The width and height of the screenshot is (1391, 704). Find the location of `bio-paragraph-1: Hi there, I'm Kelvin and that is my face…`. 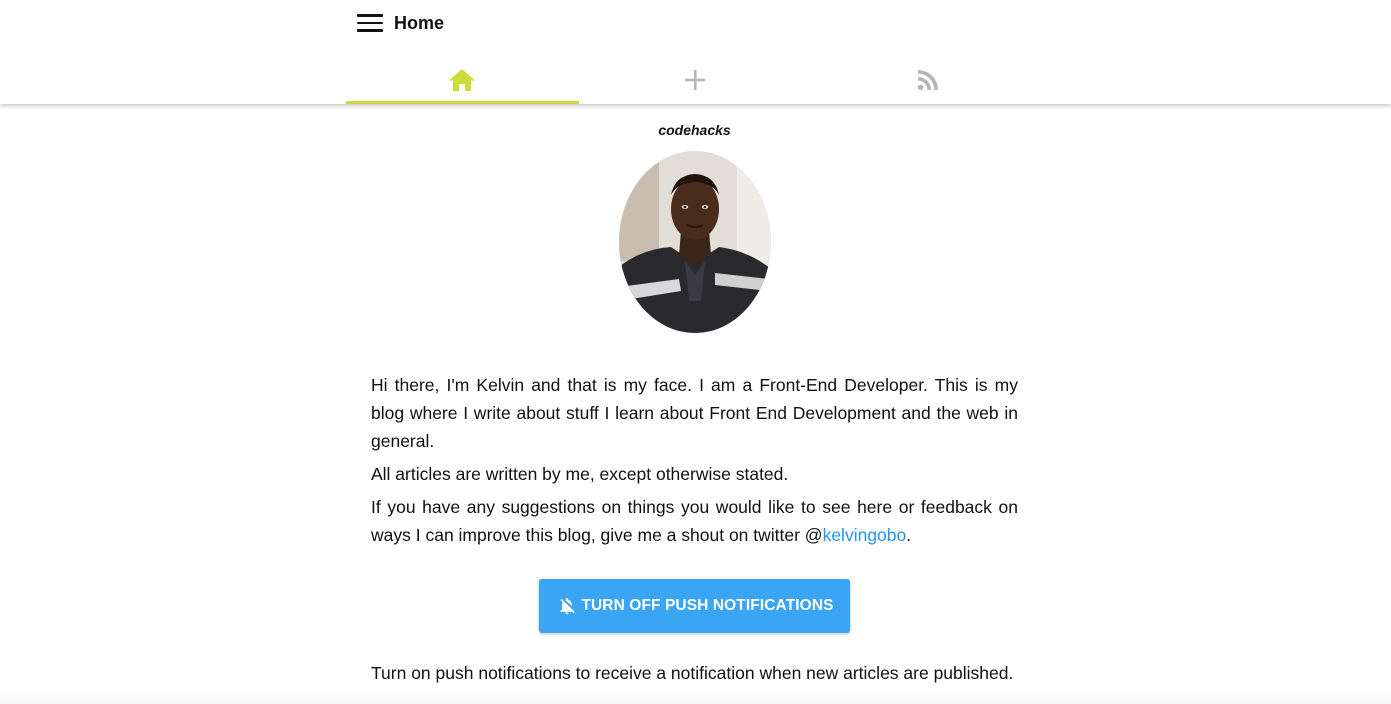

bio-paragraph-1: Hi there, I'm Kelvin and that is my face… is located at coordinates (694, 413).